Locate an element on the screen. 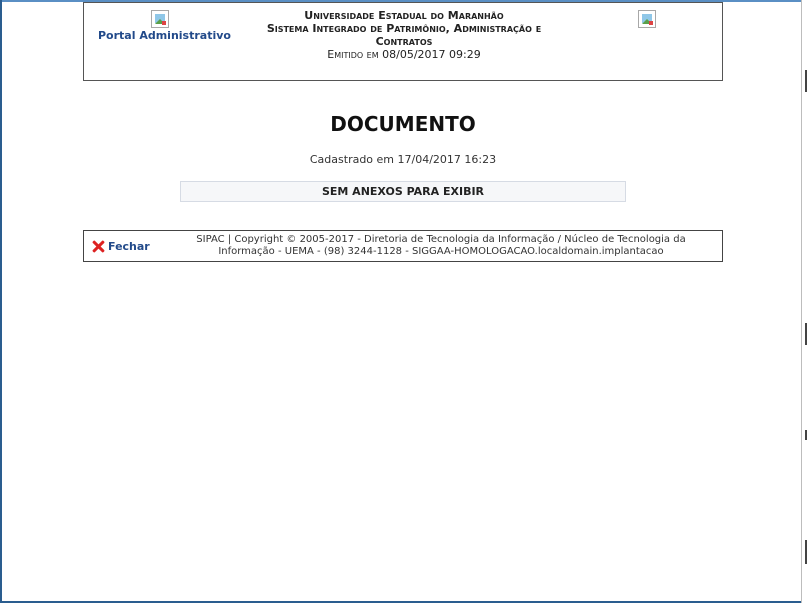 The width and height of the screenshot is (807, 603). close-button: Fechar is located at coordinates (121, 246).